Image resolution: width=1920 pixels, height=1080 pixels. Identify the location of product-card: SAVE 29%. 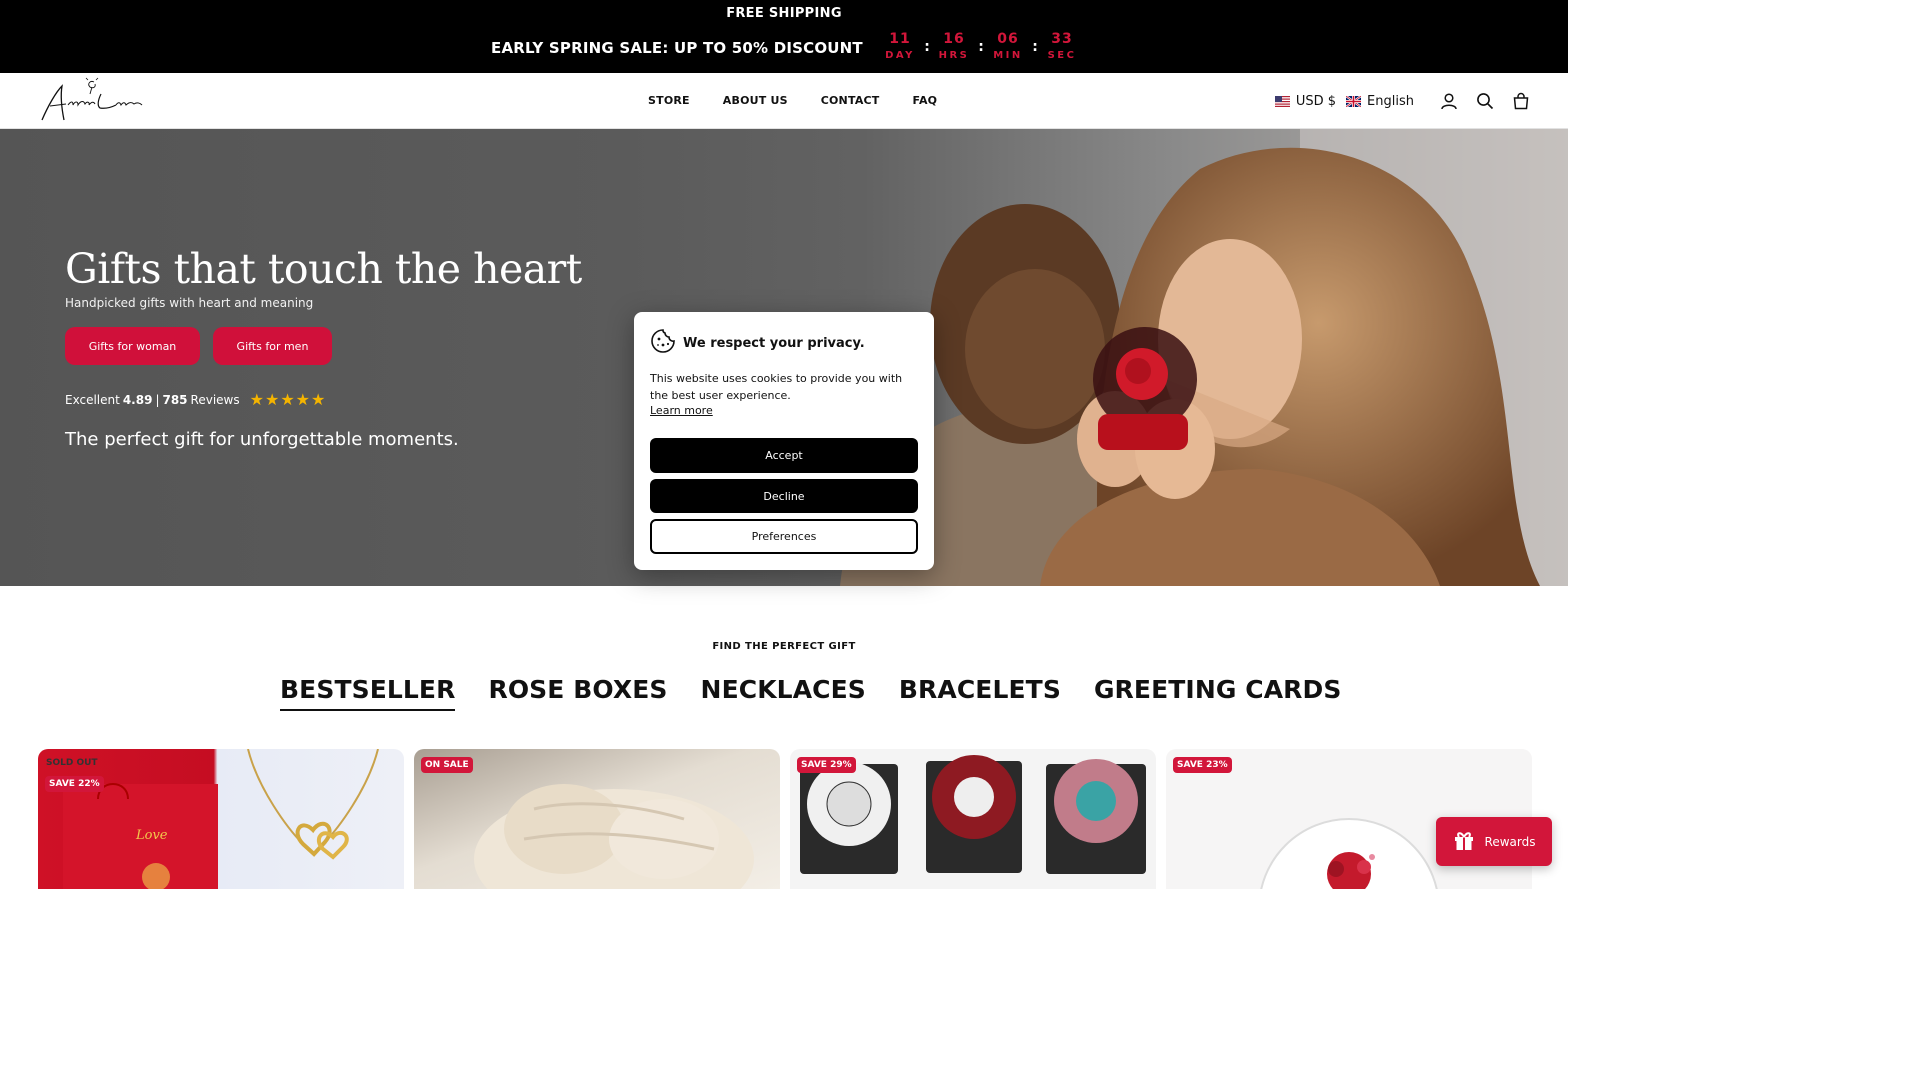
(973, 819).